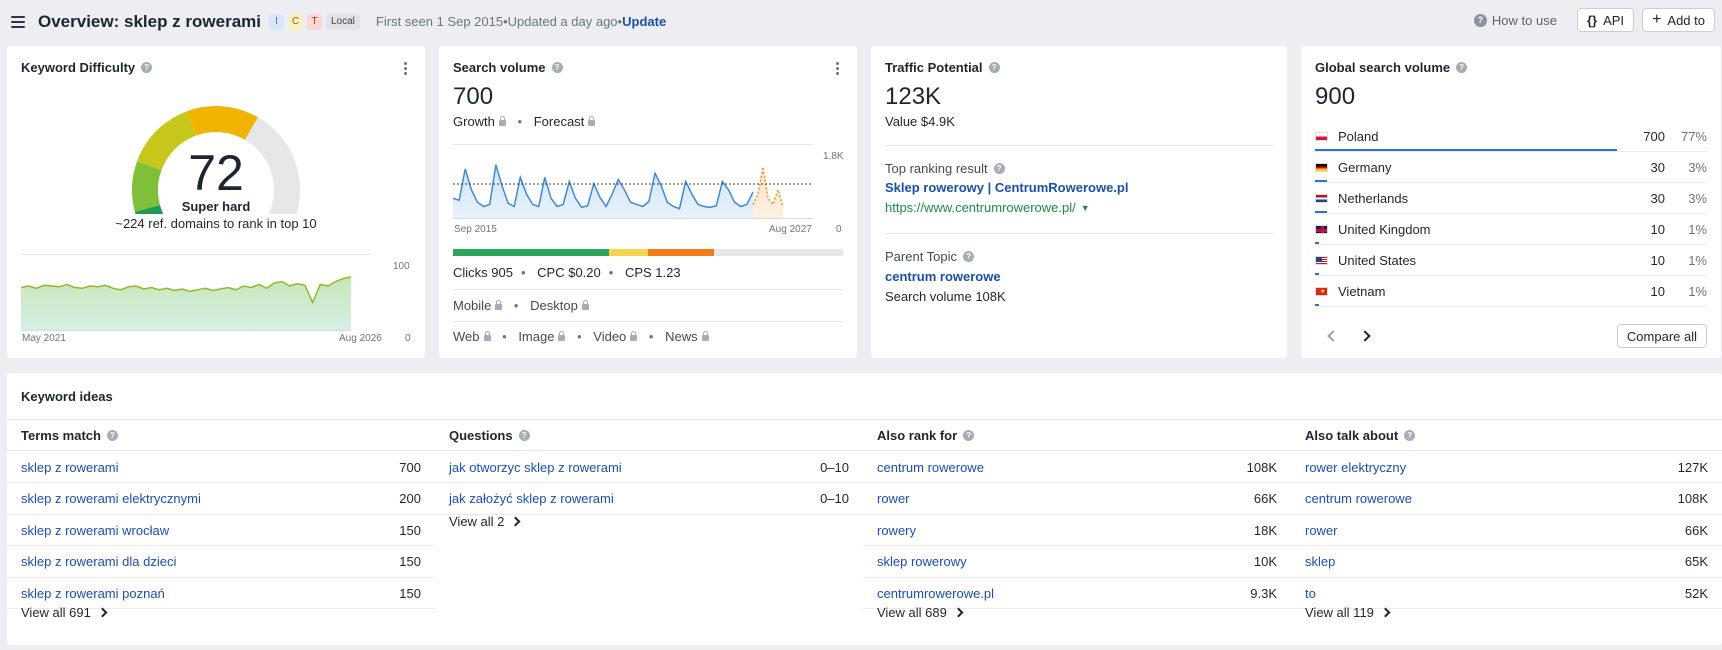 This screenshot has height=650, width=1722. Describe the element at coordinates (1511, 167) in the screenshot. I see `country-row: Germany 30 3%` at that location.